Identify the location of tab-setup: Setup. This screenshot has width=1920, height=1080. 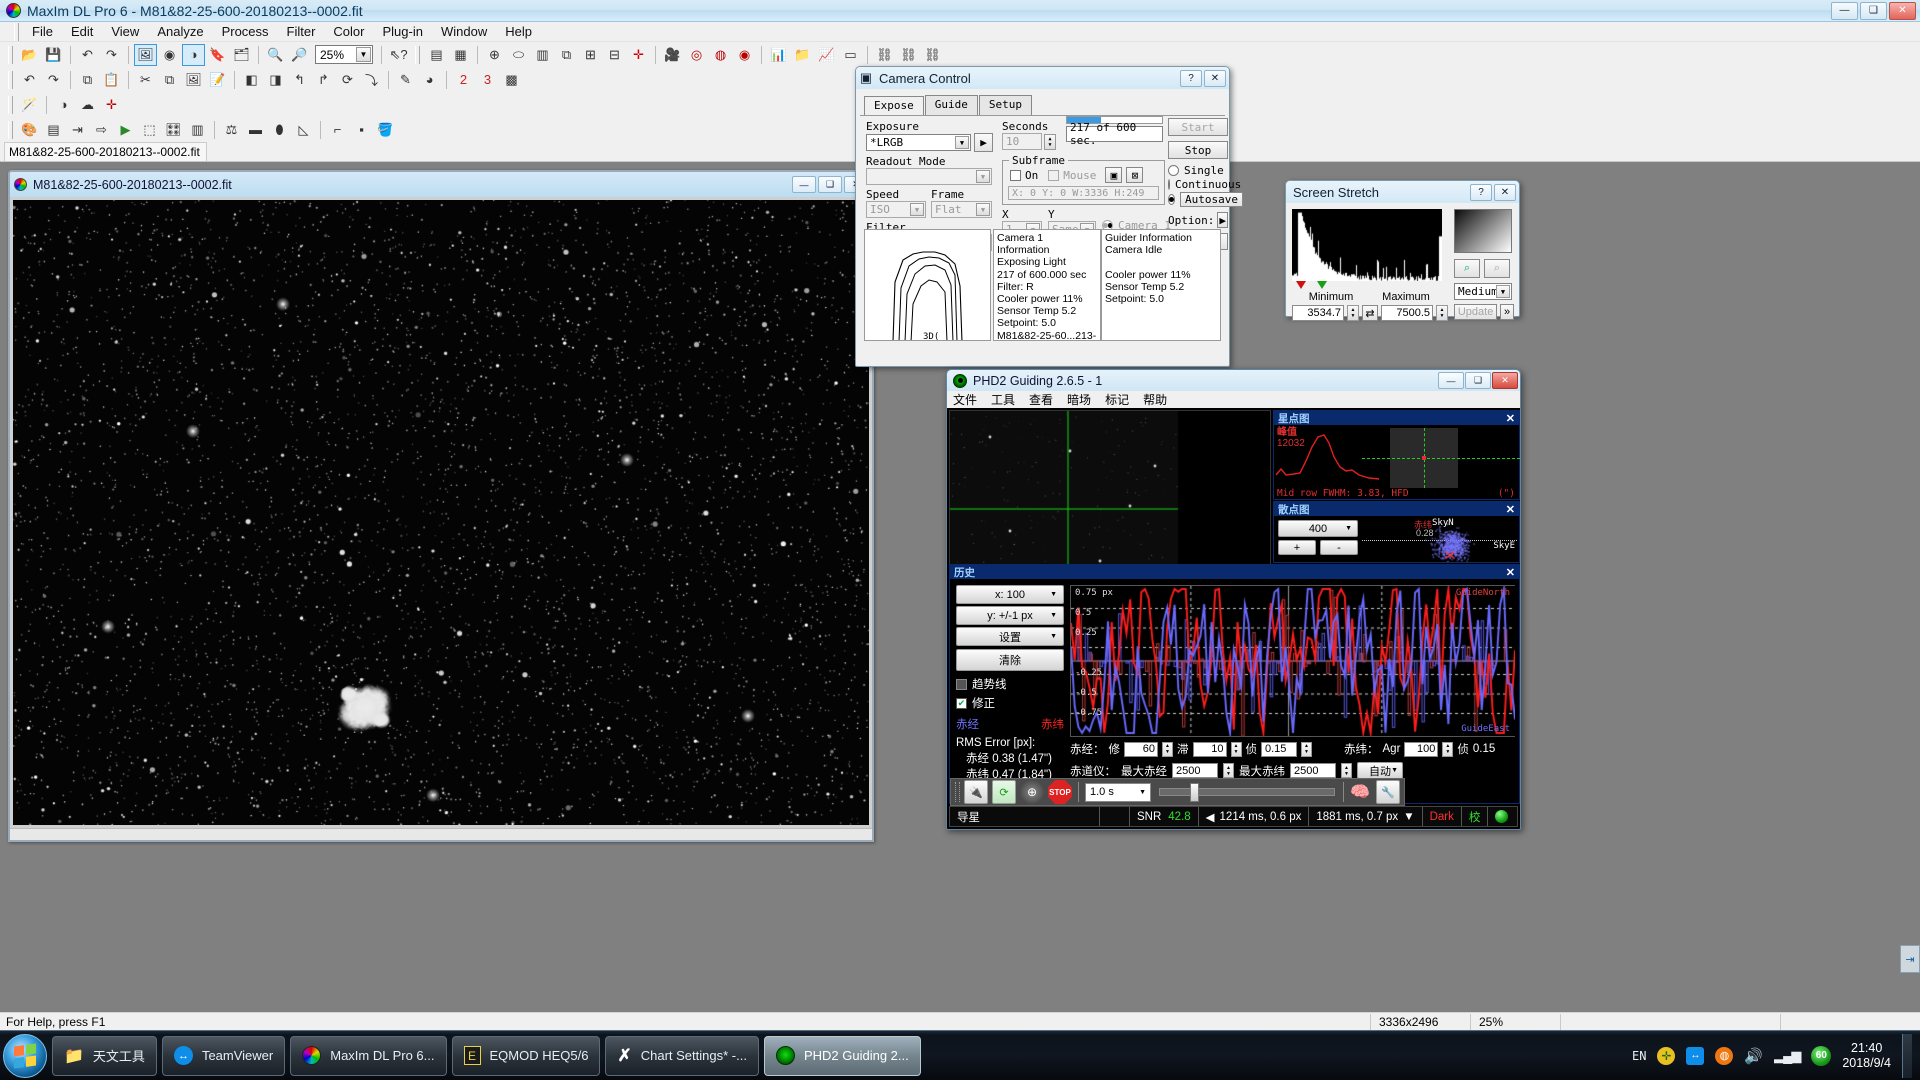
(1005, 105).